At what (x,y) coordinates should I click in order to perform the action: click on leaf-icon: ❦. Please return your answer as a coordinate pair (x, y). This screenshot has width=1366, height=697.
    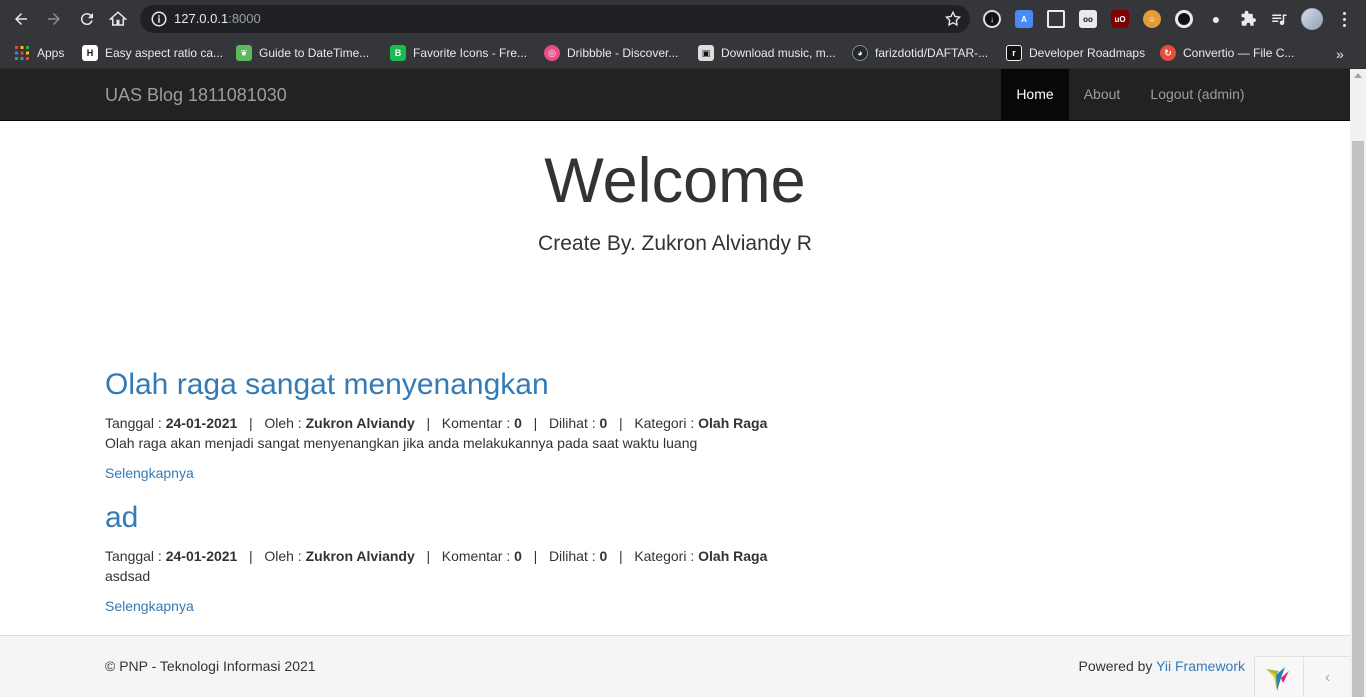
    Looking at the image, I should click on (244, 53).